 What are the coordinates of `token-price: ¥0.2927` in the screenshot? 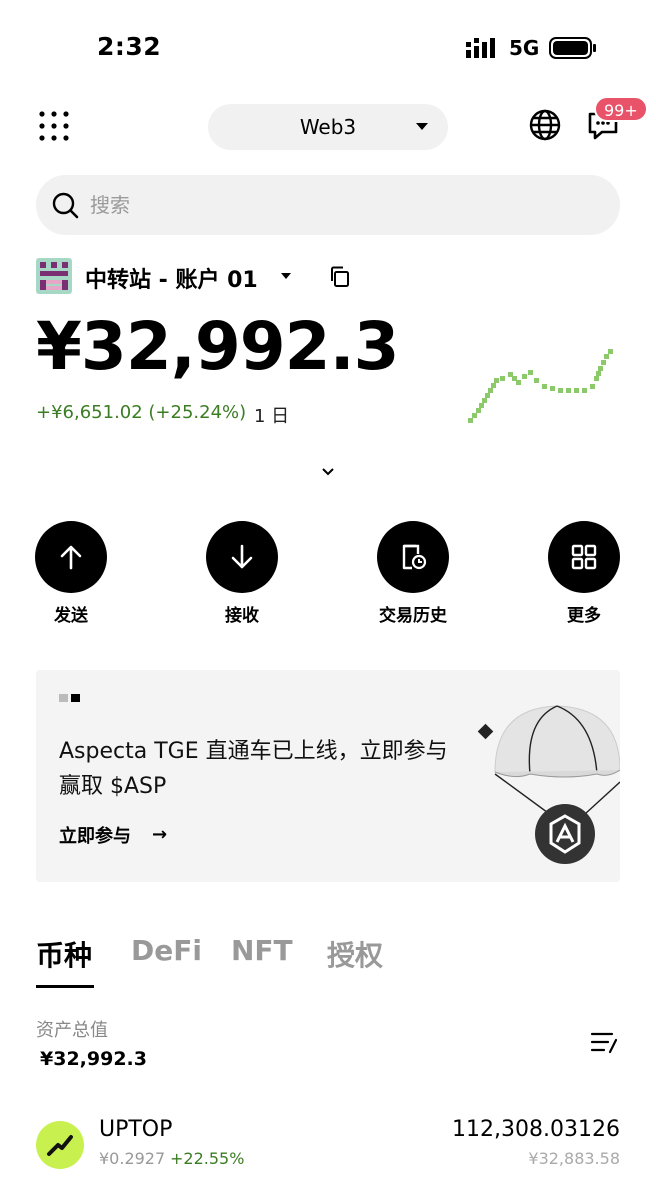 It's located at (132, 1158).